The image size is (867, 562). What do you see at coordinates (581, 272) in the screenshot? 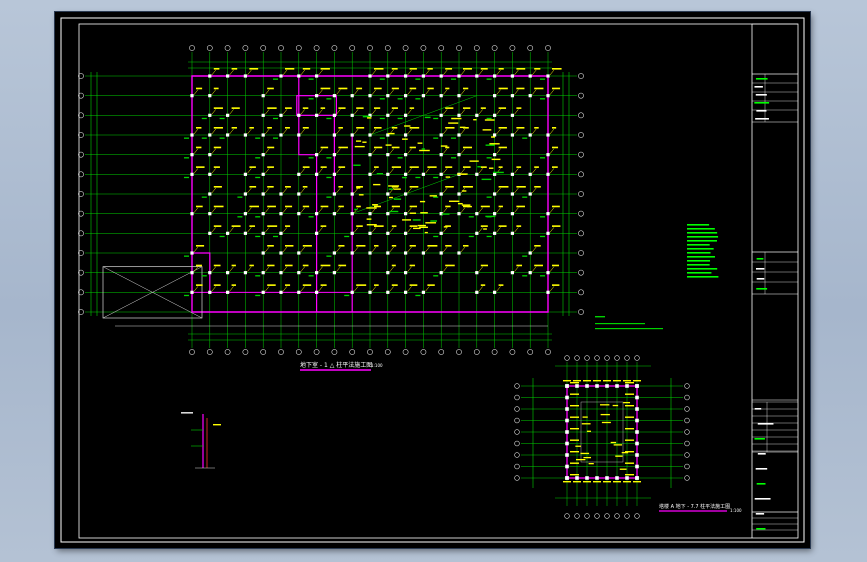
I see `axis-bubble-right` at bounding box center [581, 272].